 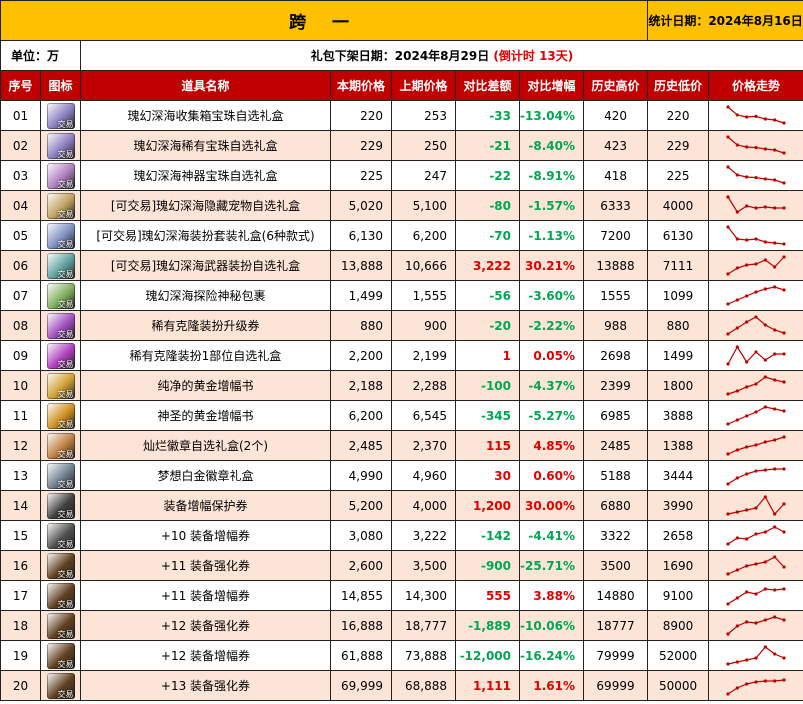 I want to click on ticket-icon: 交易, so click(x=60, y=325).